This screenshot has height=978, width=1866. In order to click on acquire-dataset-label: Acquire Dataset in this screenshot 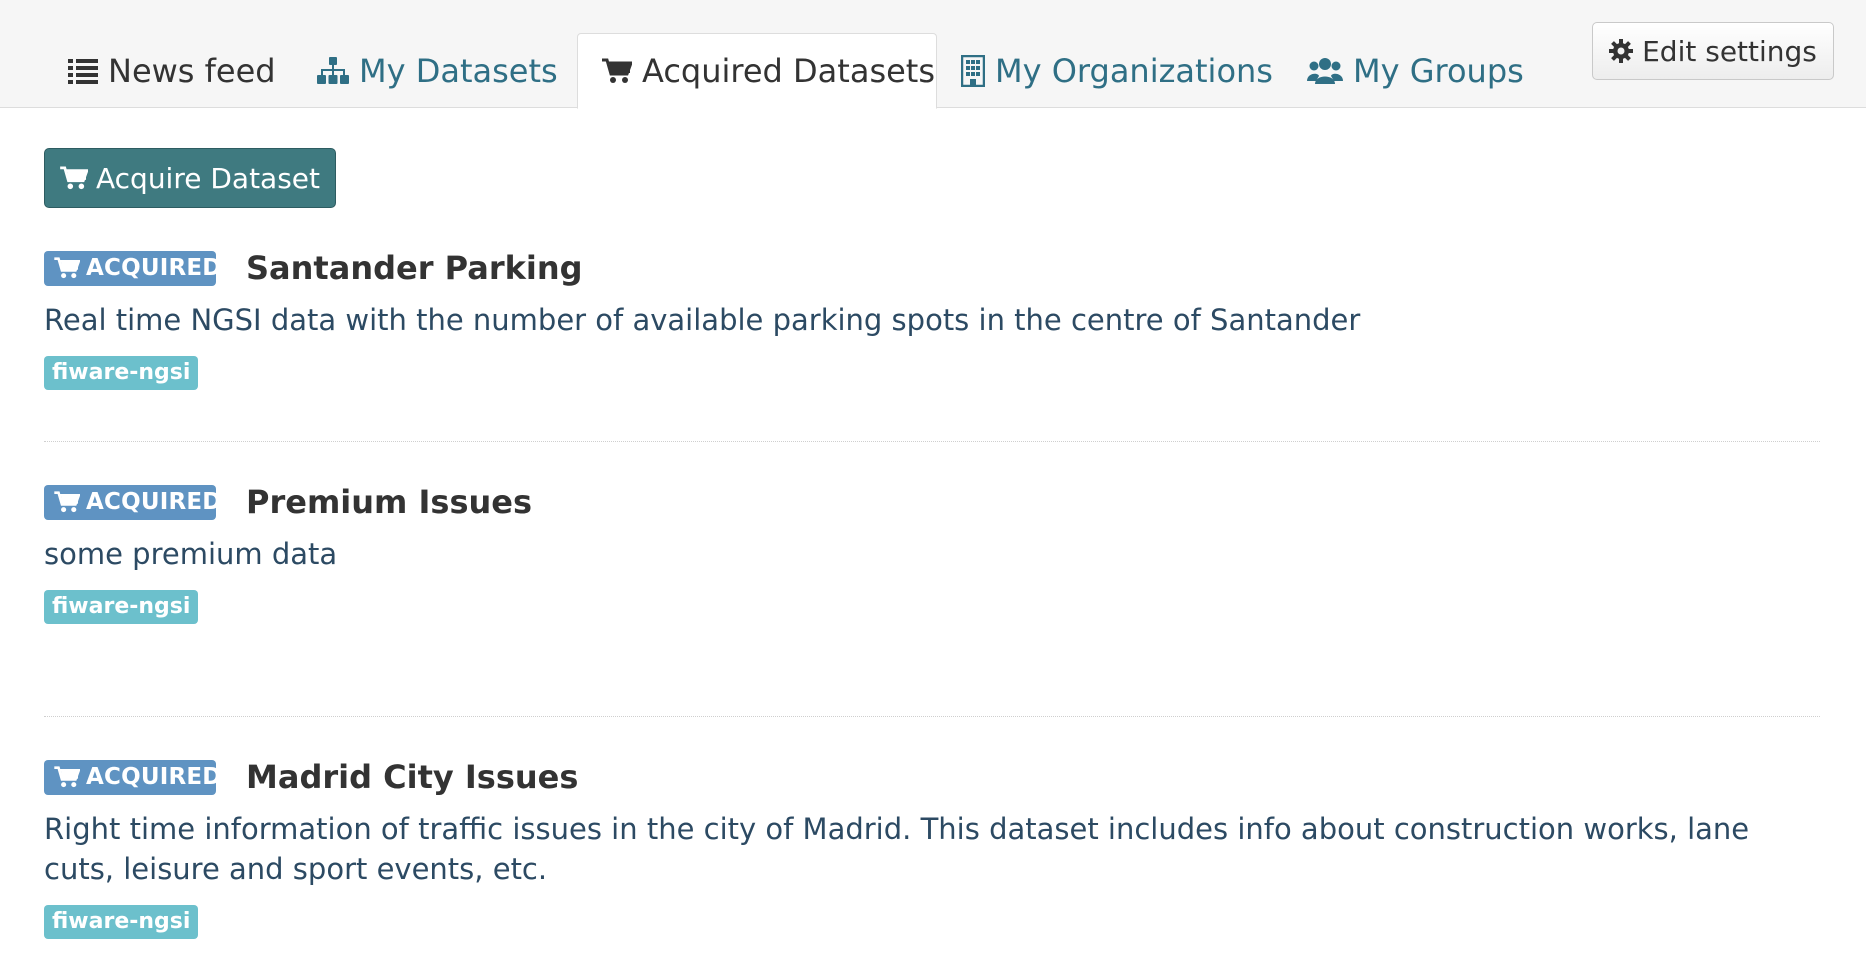, I will do `click(208, 178)`.